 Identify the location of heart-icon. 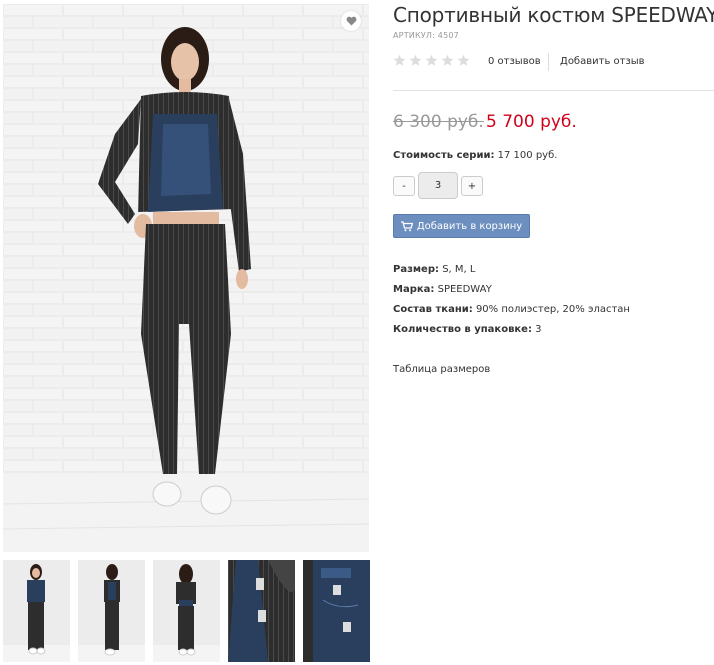
(351, 21).